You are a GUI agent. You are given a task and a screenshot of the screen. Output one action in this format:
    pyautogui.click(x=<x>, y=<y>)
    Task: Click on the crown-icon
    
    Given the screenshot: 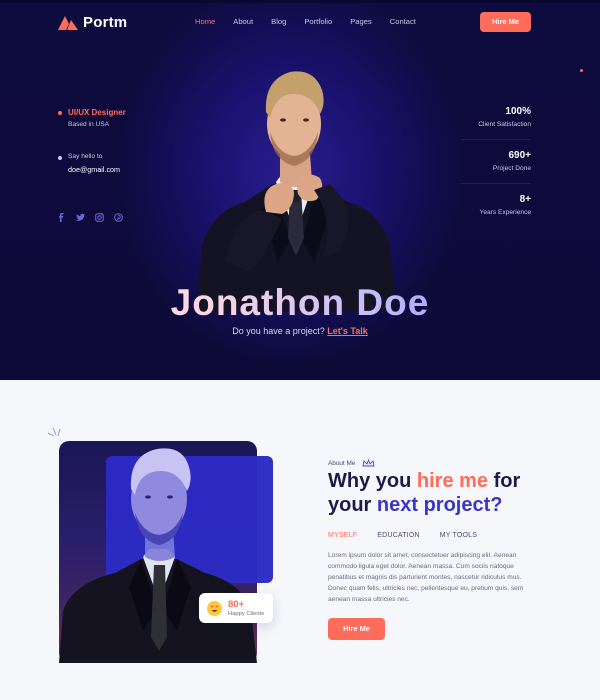 What is the action you would take?
    pyautogui.click(x=368, y=463)
    